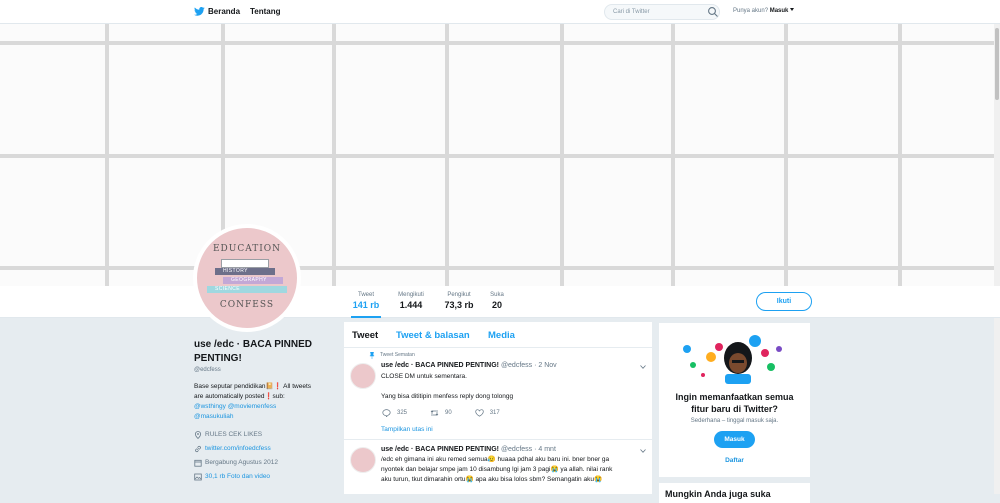 Image resolution: width=1000 pixels, height=503 pixels. I want to click on stat-value: 20, so click(496, 305).